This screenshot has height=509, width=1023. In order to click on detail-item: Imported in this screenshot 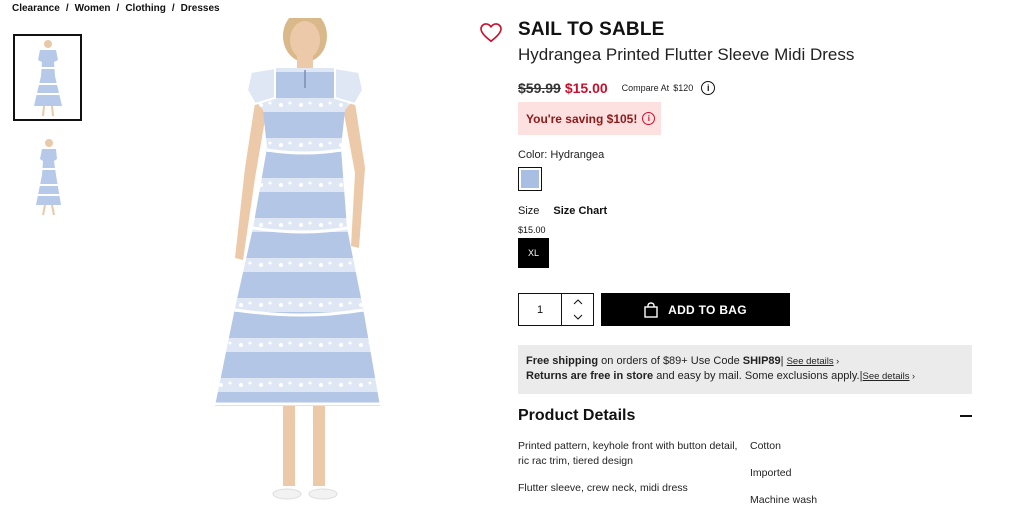, I will do `click(771, 473)`.